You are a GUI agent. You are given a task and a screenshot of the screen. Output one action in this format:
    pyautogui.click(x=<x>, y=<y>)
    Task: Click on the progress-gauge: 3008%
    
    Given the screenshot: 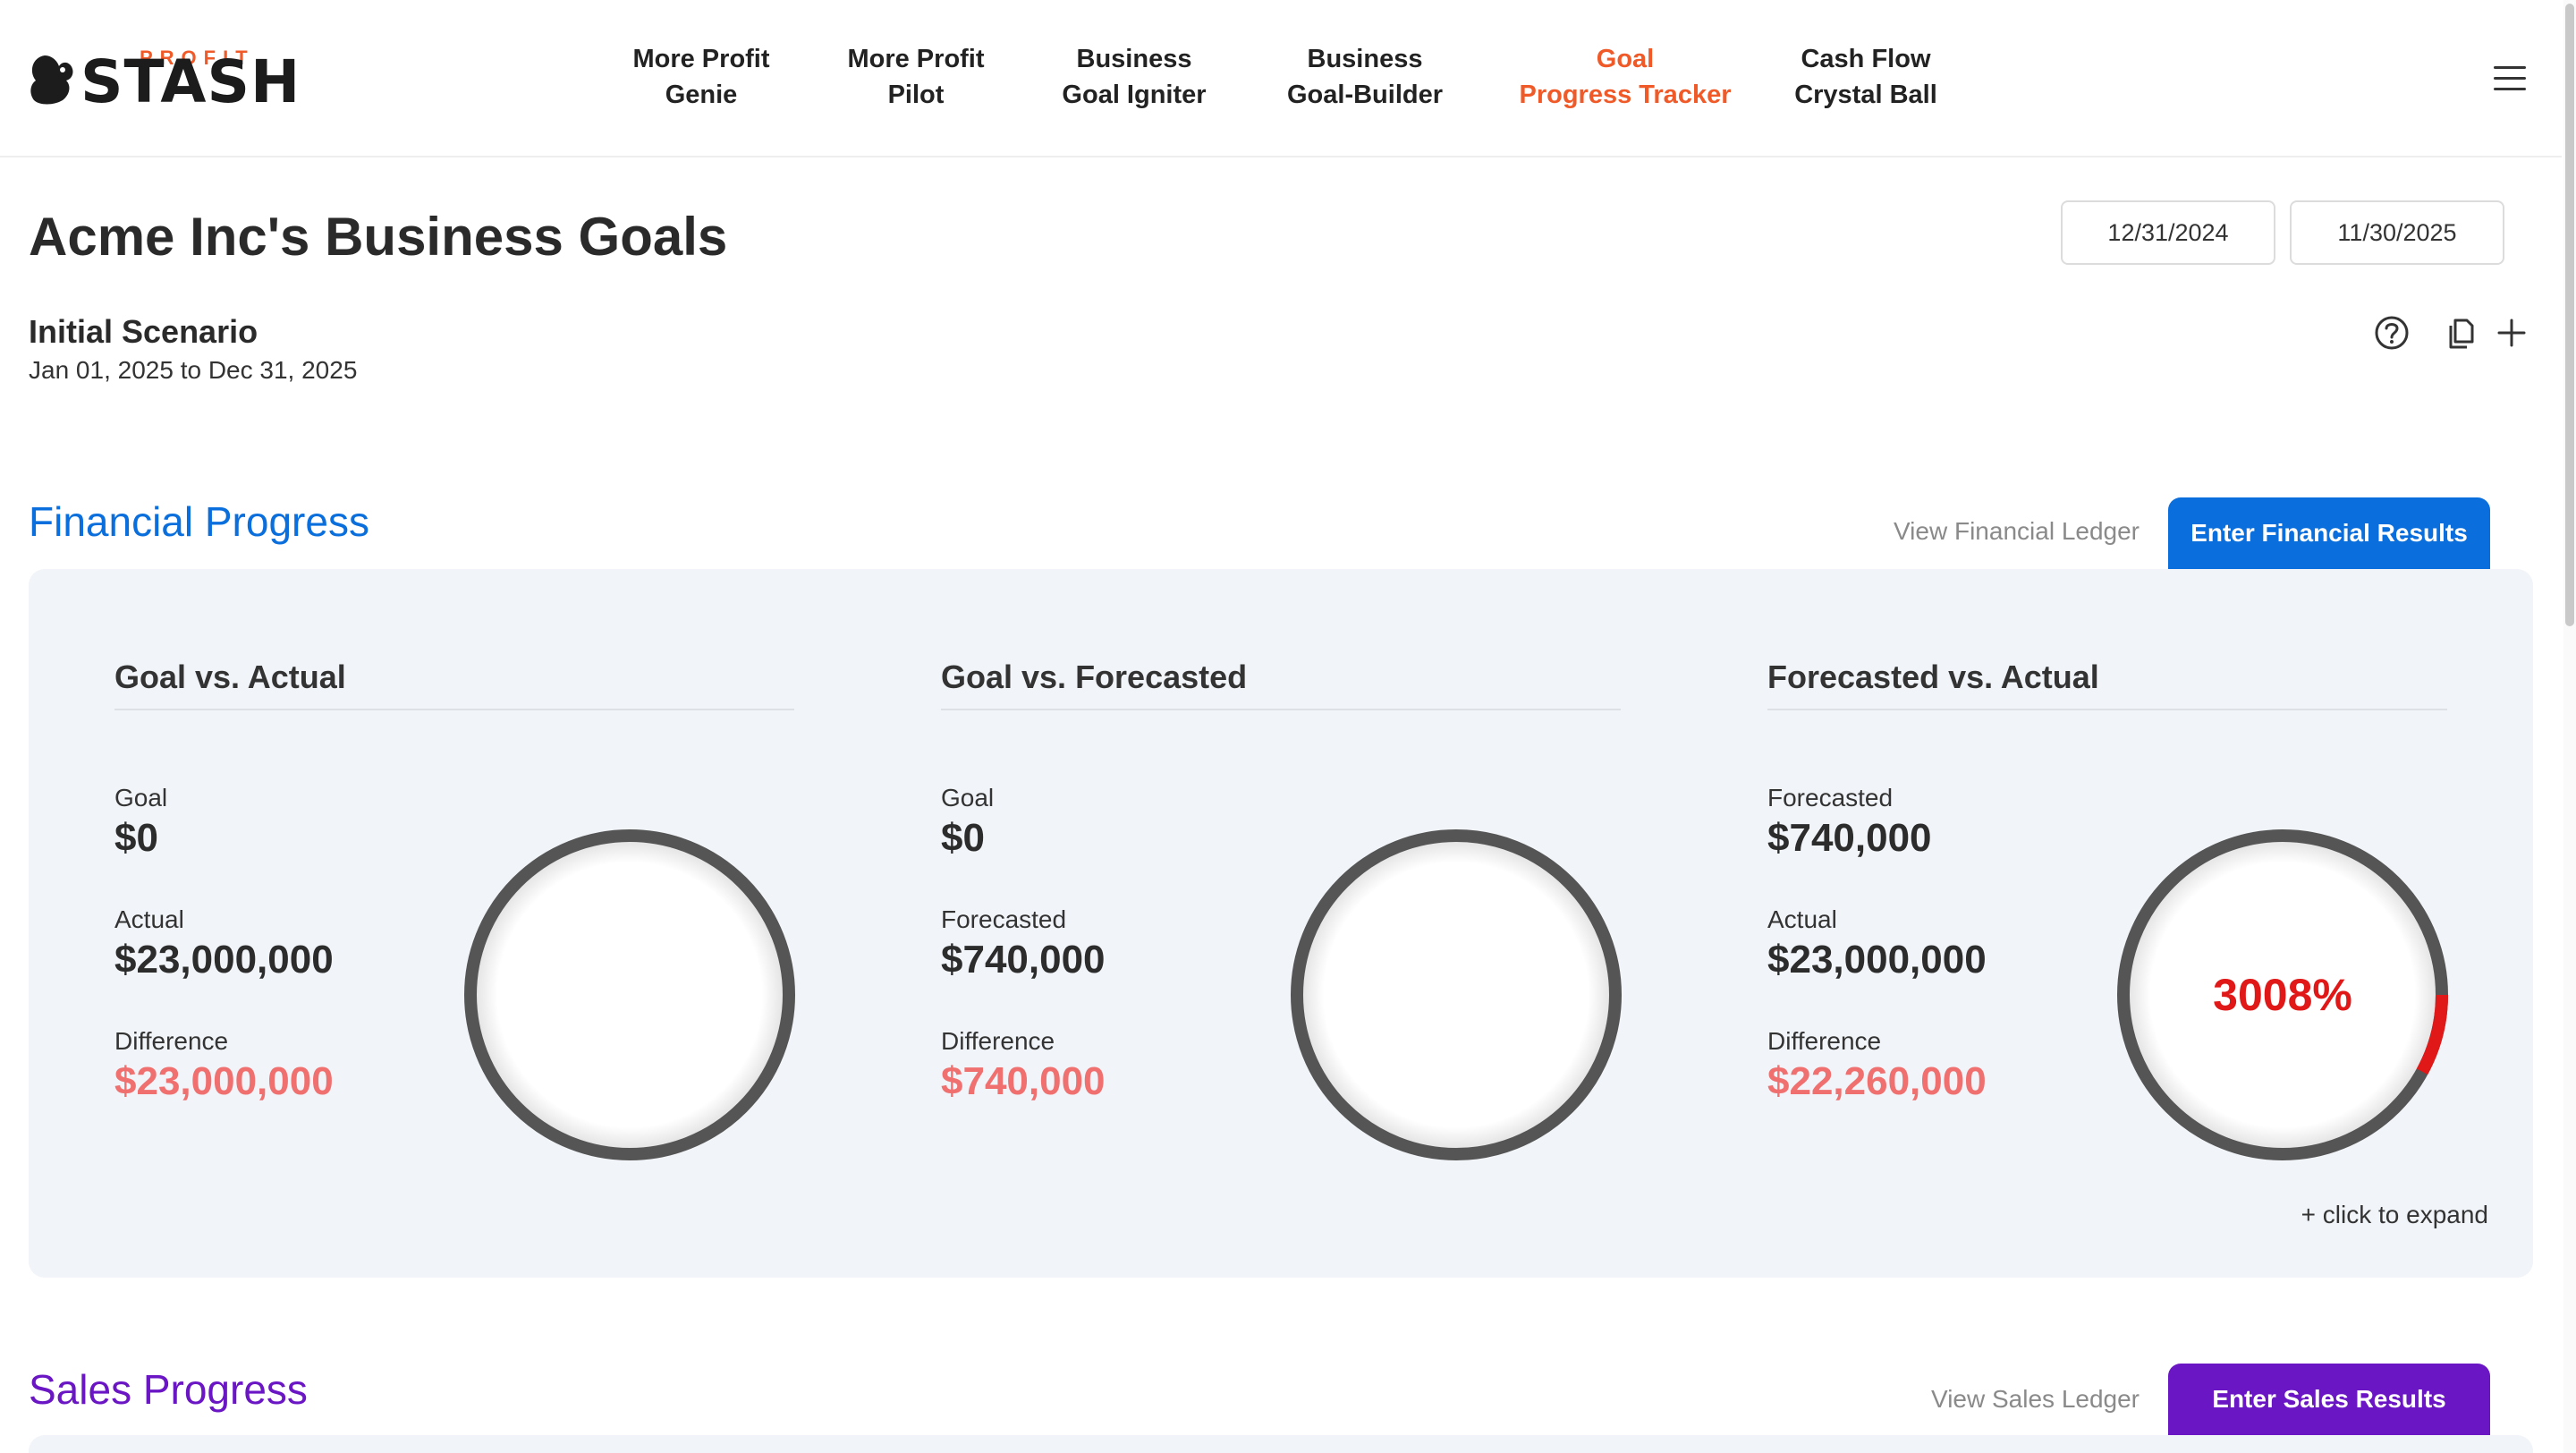 What is the action you would take?
    pyautogui.click(x=2282, y=994)
    